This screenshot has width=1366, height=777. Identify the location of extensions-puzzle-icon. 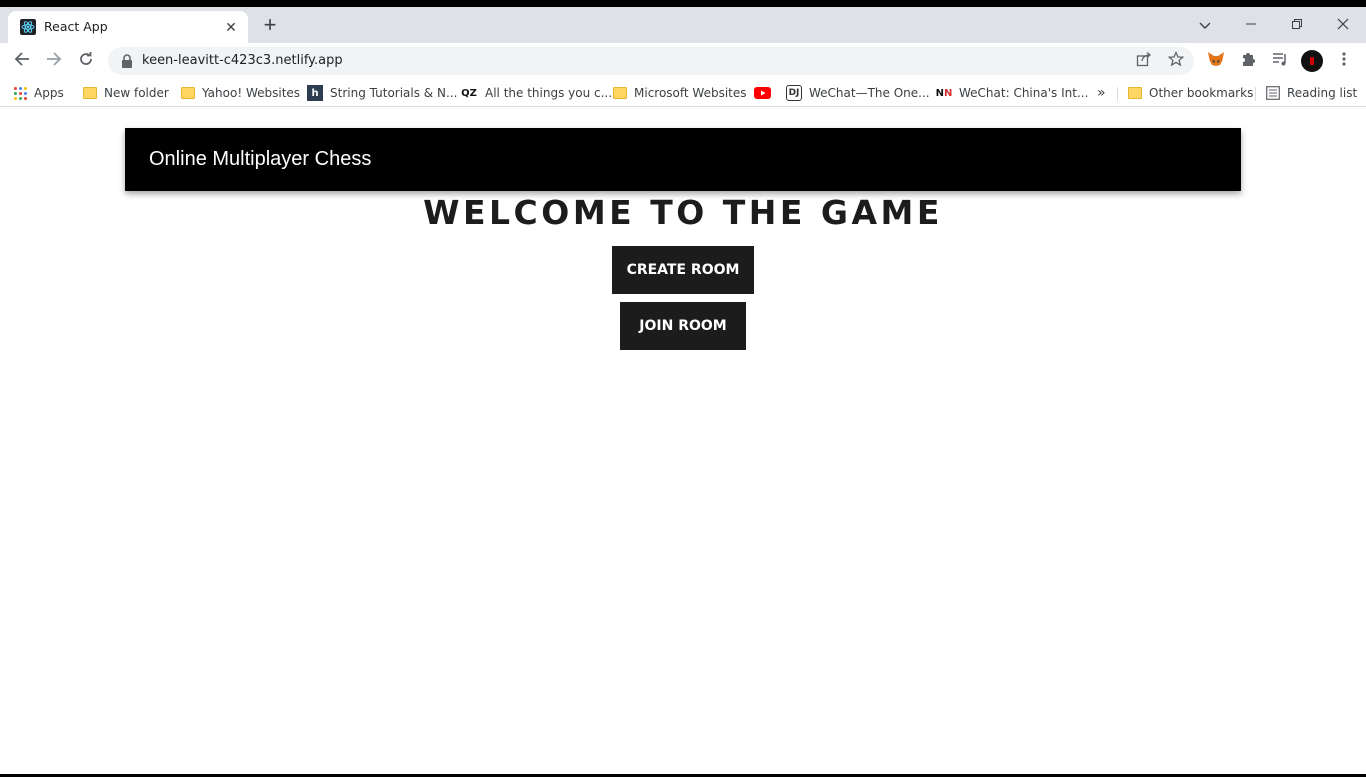
(1248, 61).